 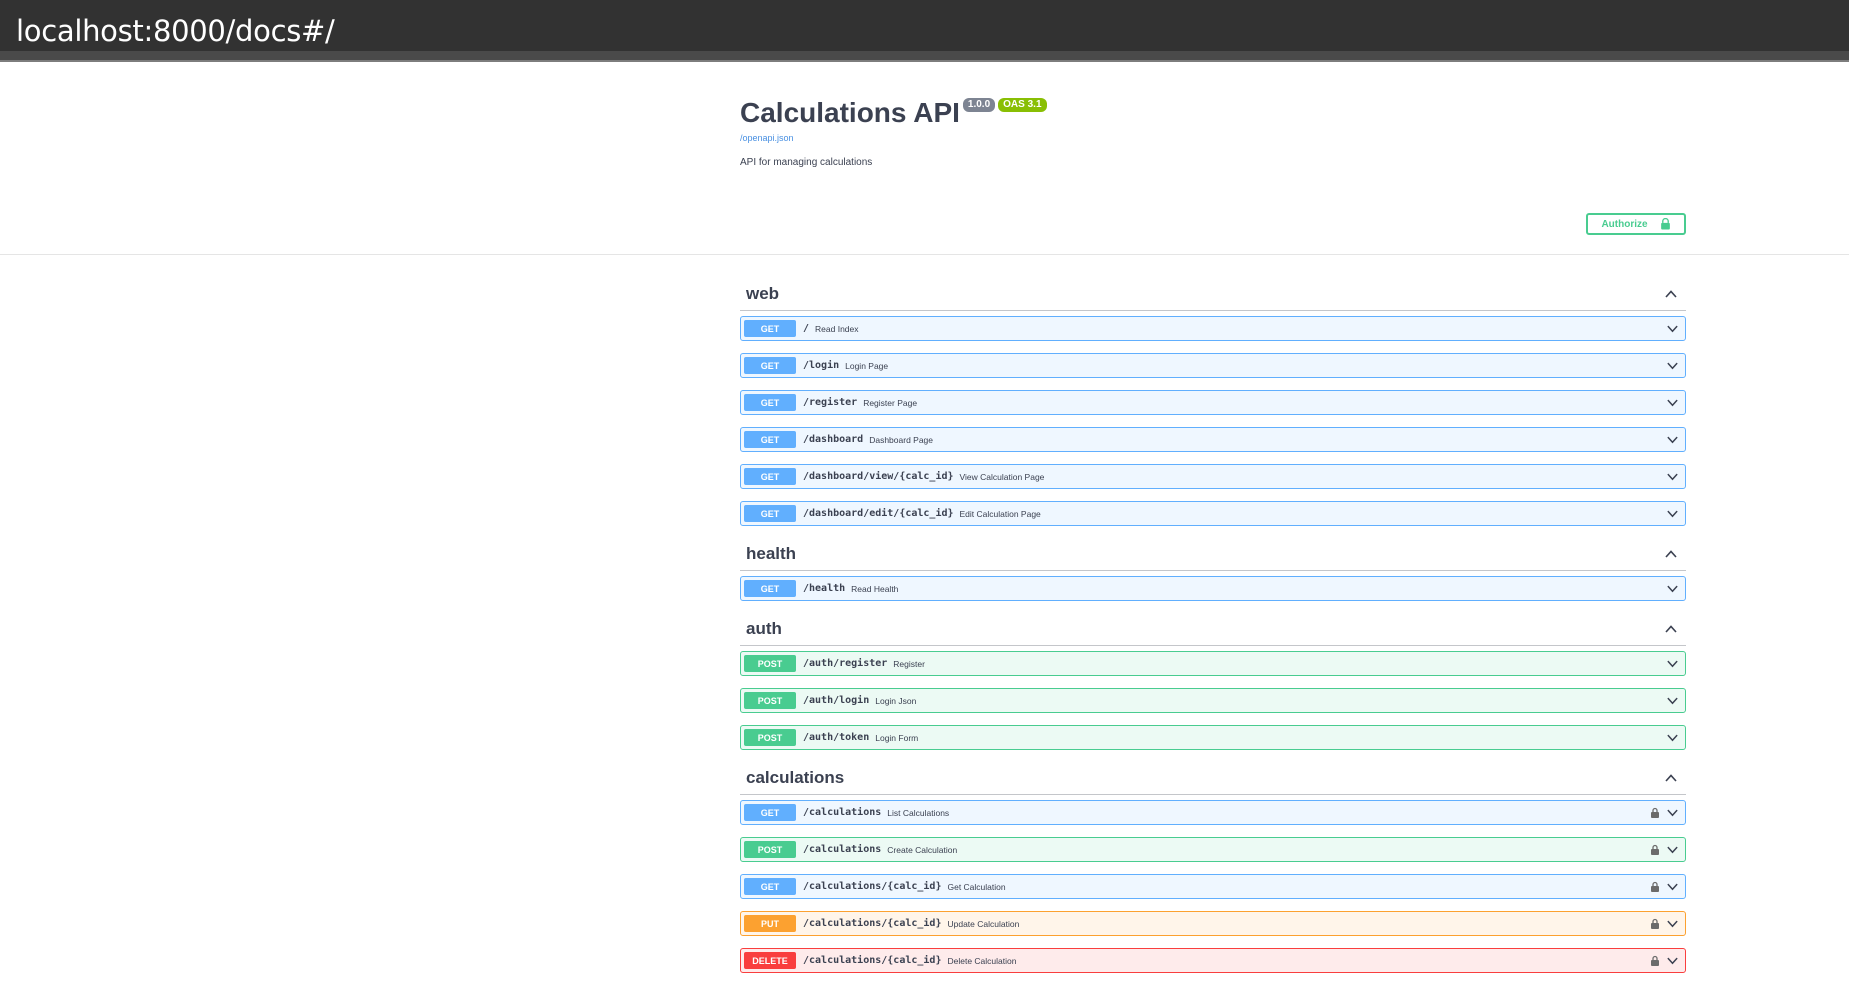 I want to click on tag-title: health, so click(x=771, y=553).